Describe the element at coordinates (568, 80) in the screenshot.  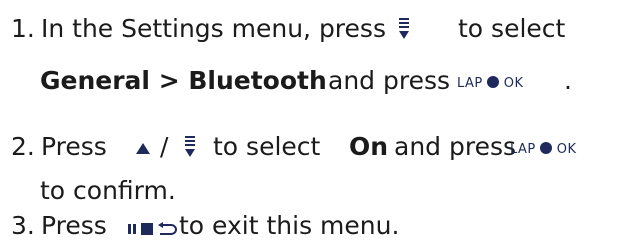
I see `step-1-period: .` at that location.